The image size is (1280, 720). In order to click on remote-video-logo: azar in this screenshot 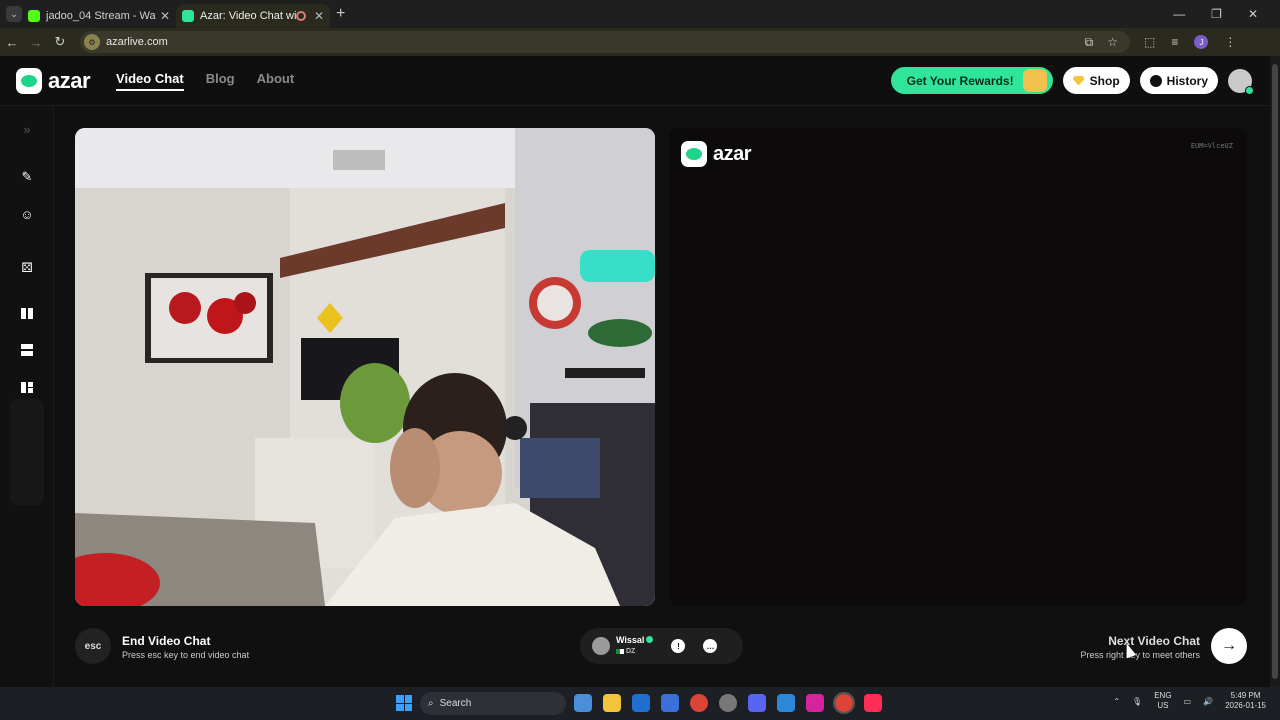, I will do `click(716, 154)`.